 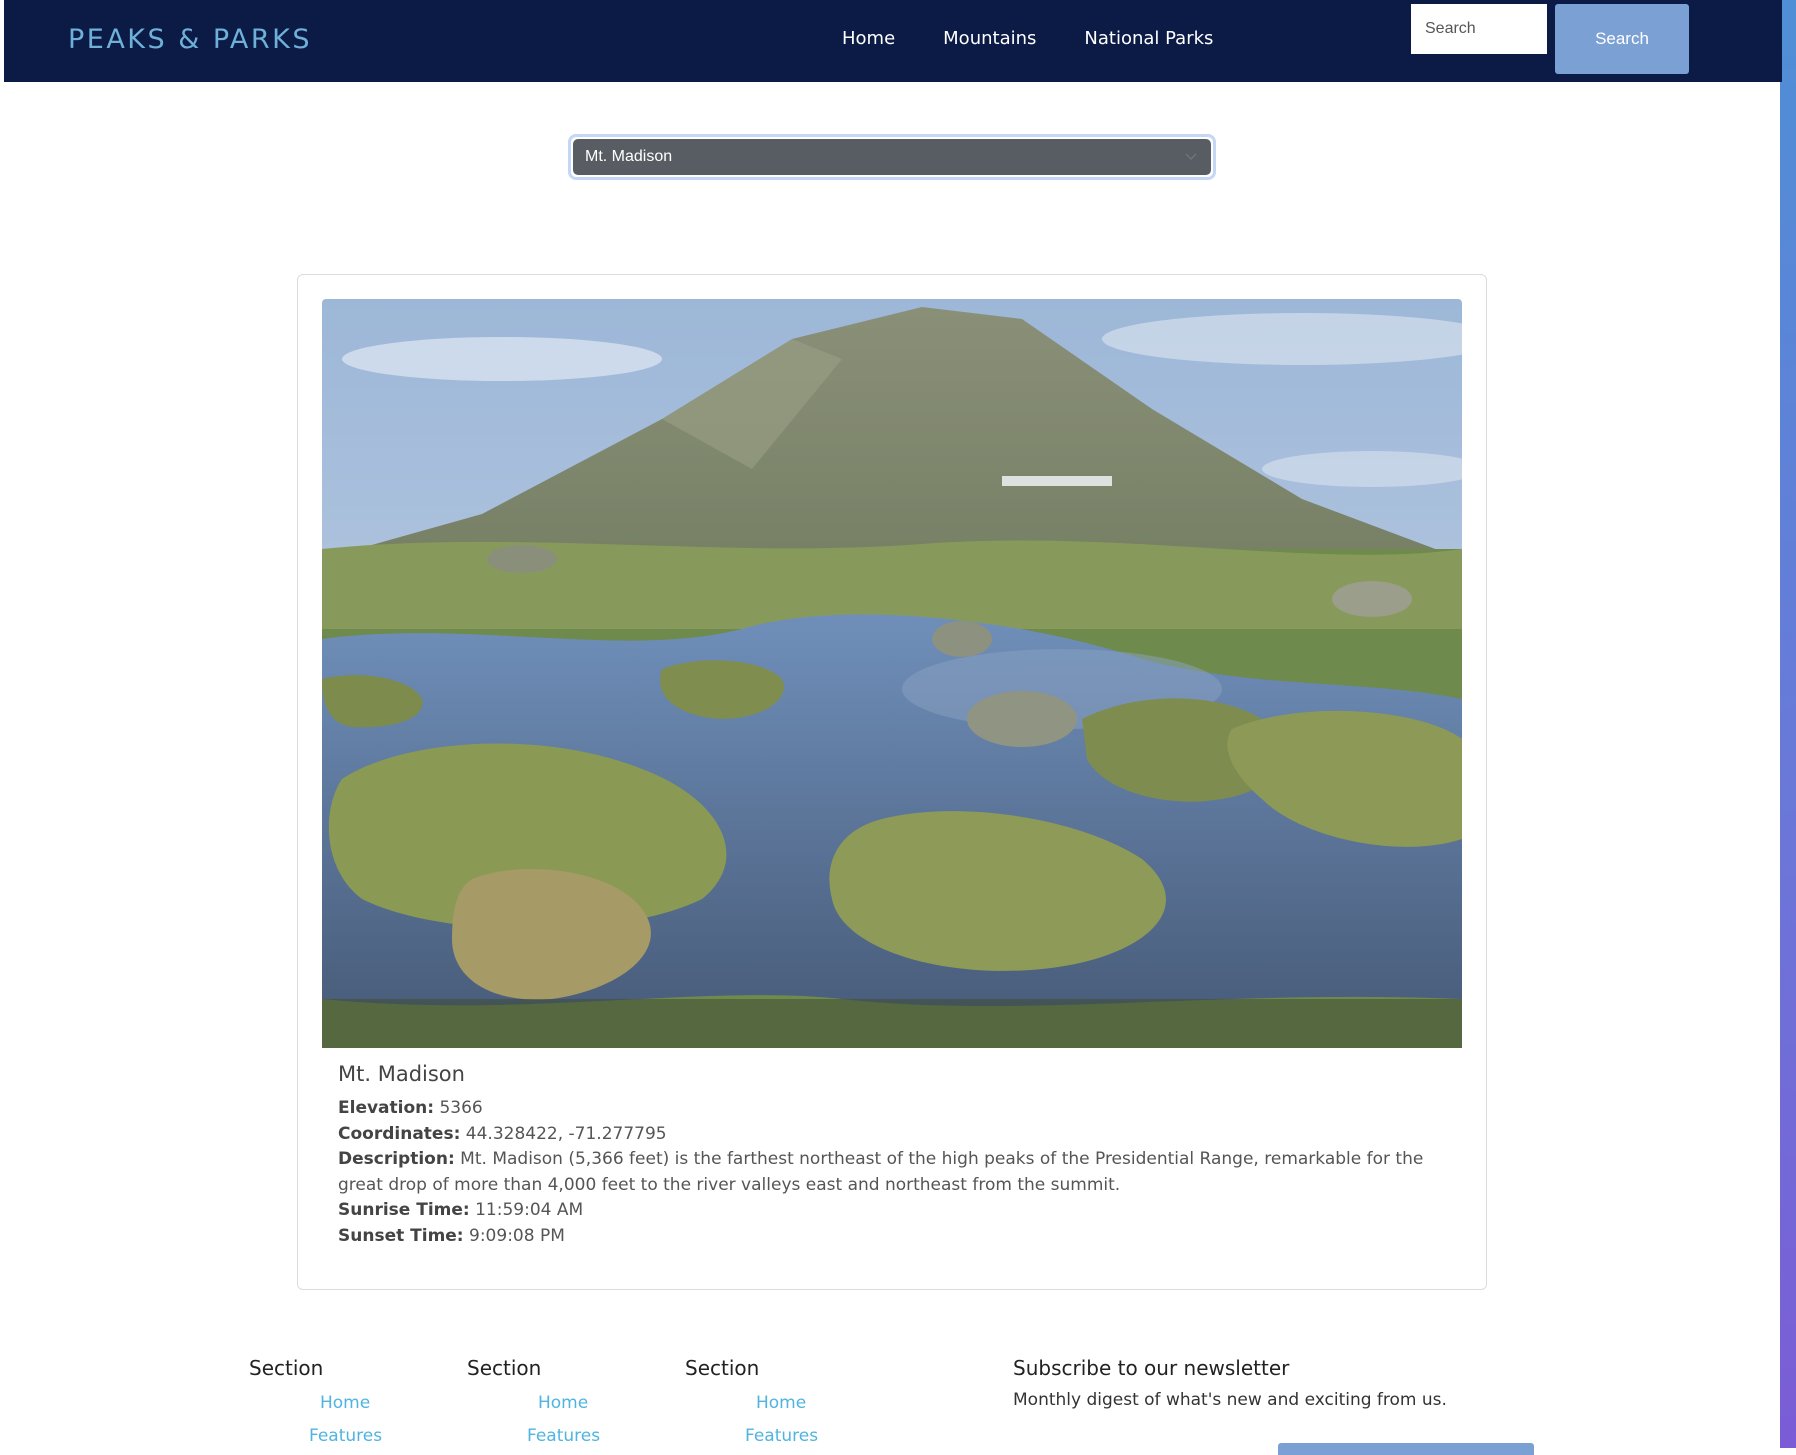 I want to click on description-label: Description:, so click(x=396, y=1159).